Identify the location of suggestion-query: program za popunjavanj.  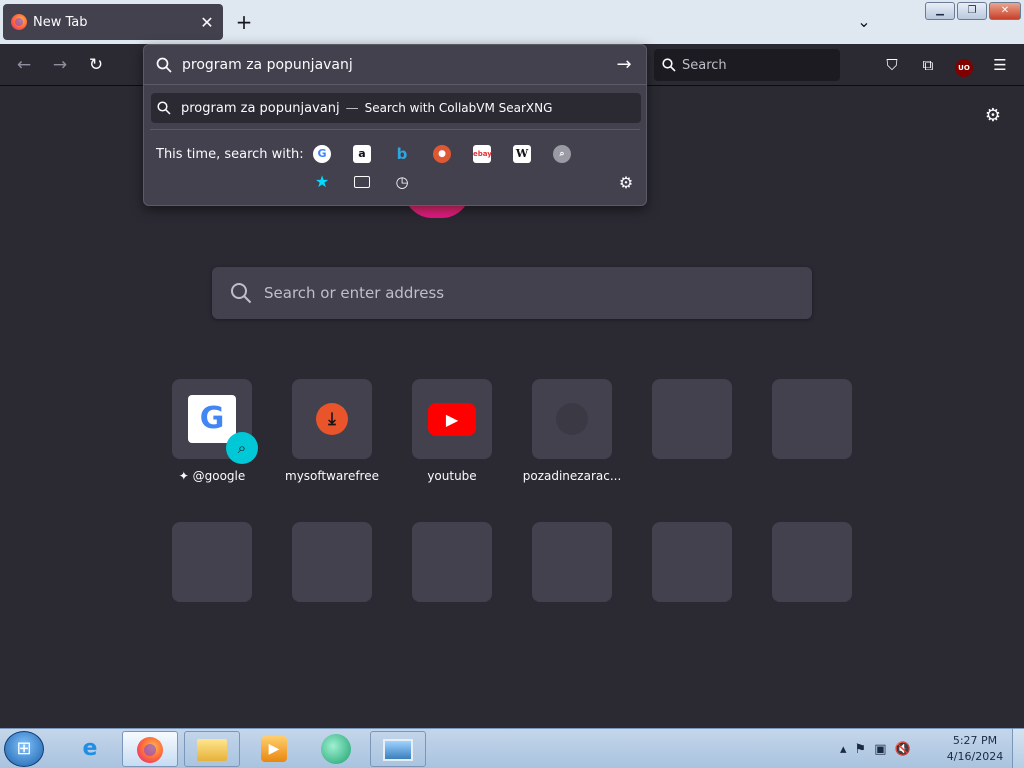
(260, 108).